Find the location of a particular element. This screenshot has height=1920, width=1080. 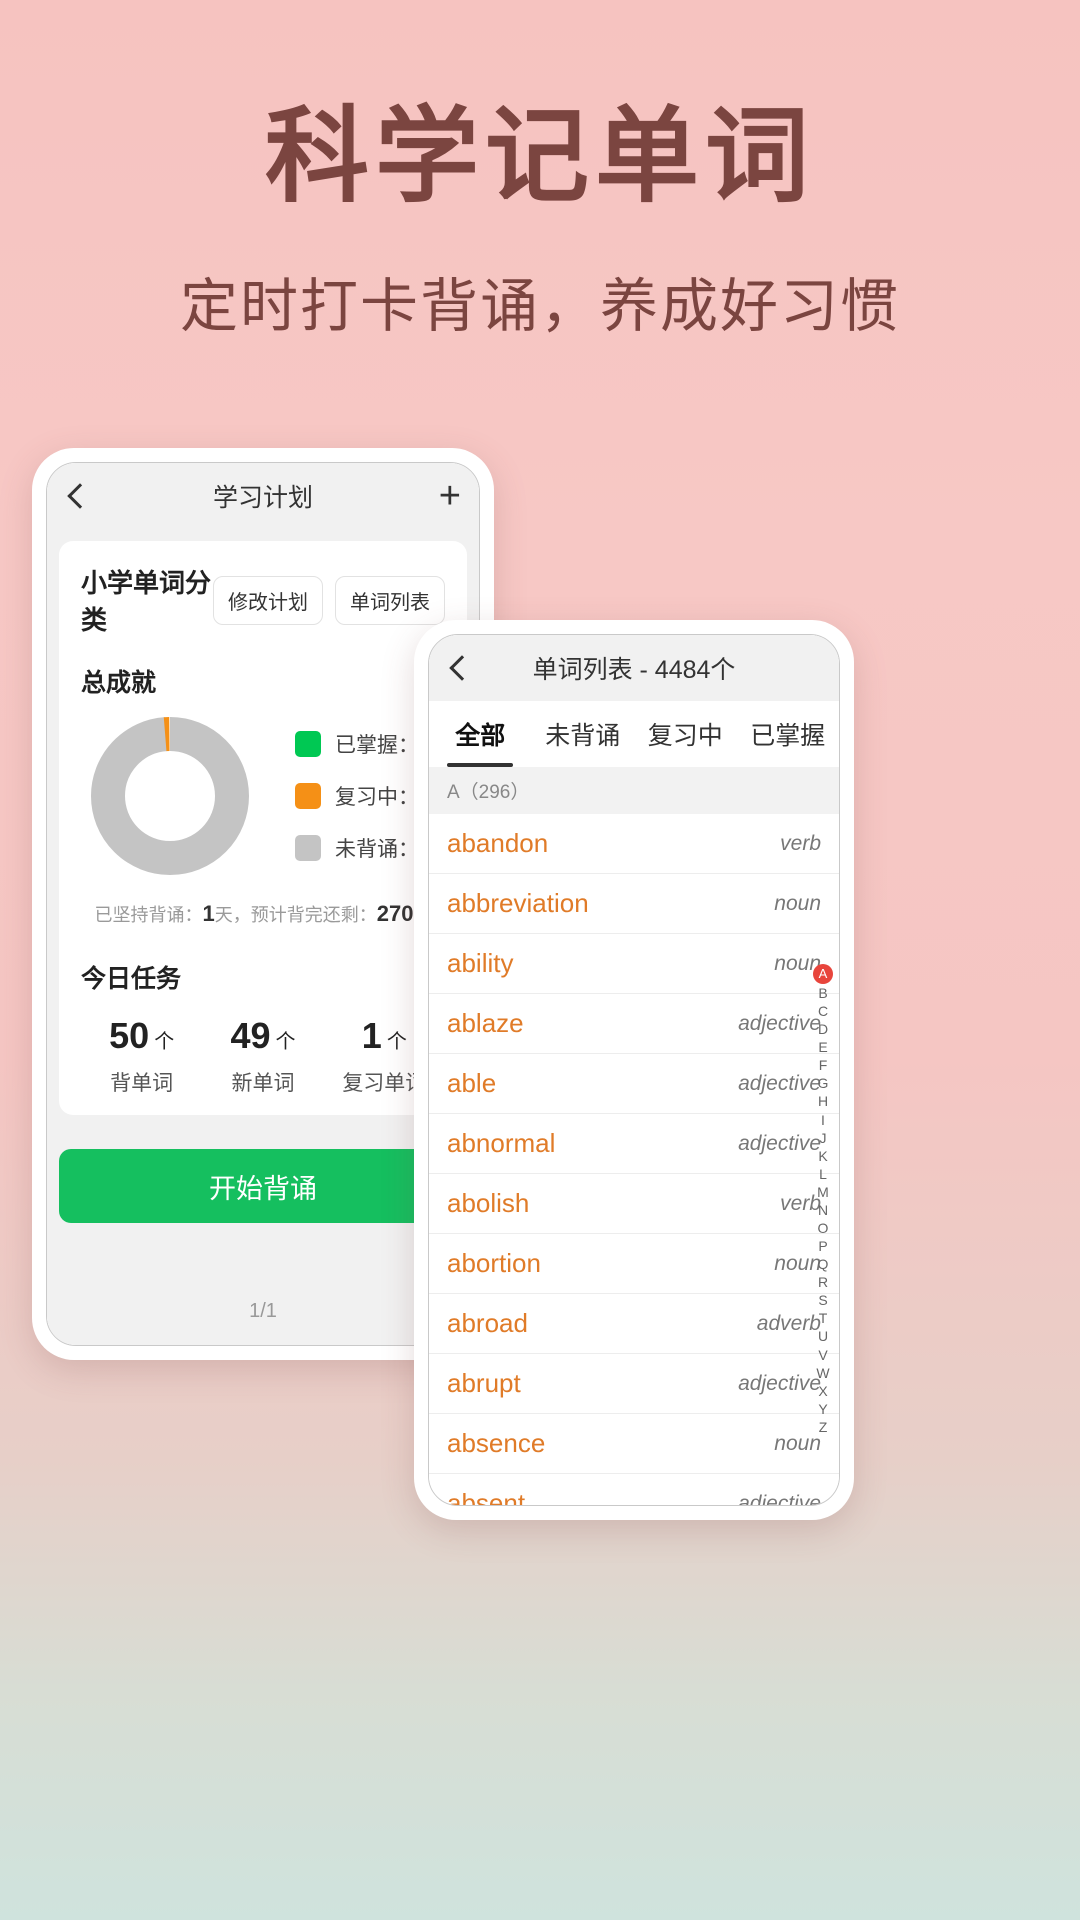

streak-days: 1 is located at coordinates (208, 913).